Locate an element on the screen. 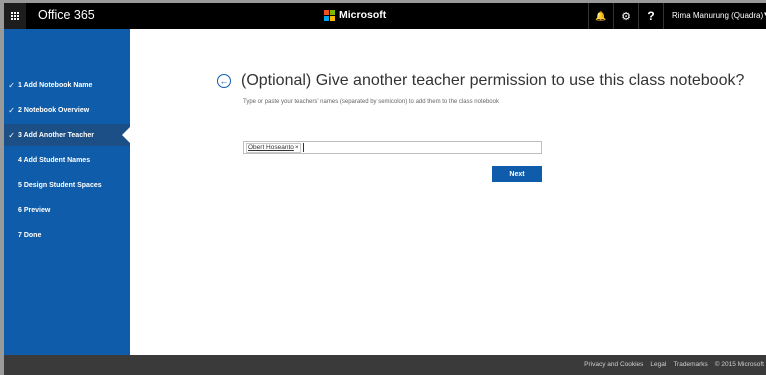  teacher-names-input: Obert Hoseanto × is located at coordinates (392, 147).